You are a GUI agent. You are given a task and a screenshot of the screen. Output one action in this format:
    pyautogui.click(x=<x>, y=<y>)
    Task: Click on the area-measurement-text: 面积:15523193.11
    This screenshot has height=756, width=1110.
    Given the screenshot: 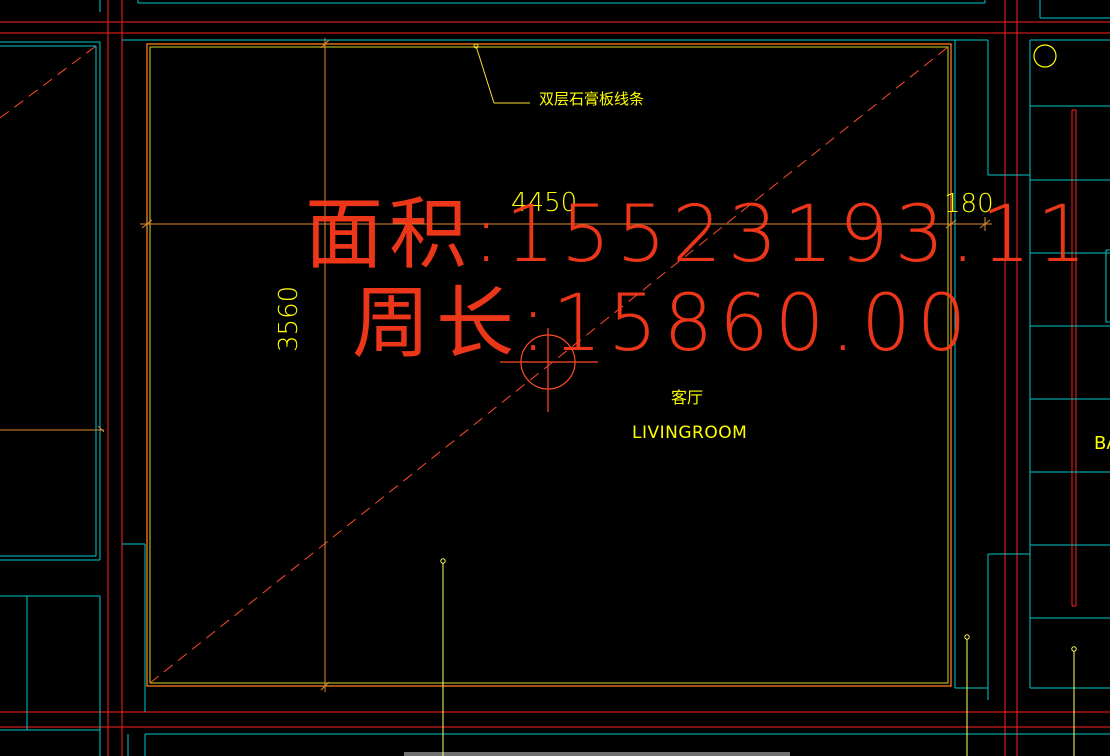 What is the action you would take?
    pyautogui.click(x=699, y=235)
    